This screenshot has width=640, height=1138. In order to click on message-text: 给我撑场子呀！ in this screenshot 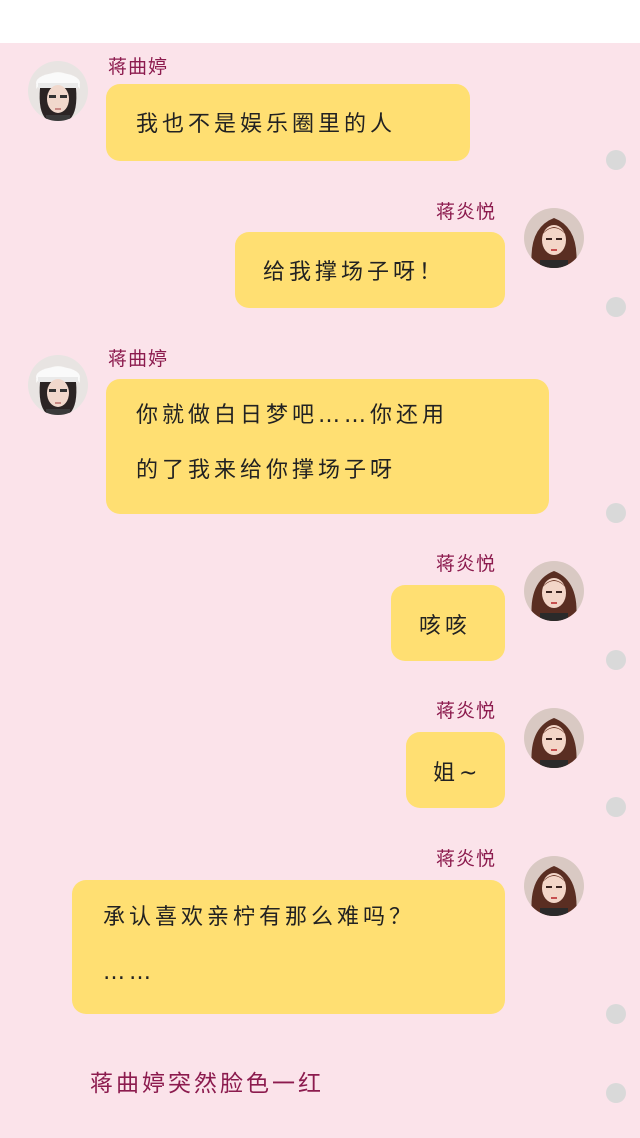, I will do `click(354, 272)`.